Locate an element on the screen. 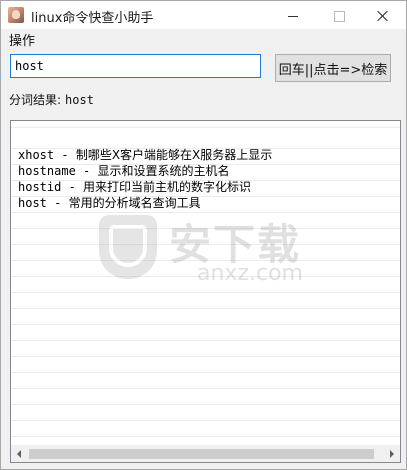  maximize-icon is located at coordinates (339, 16).